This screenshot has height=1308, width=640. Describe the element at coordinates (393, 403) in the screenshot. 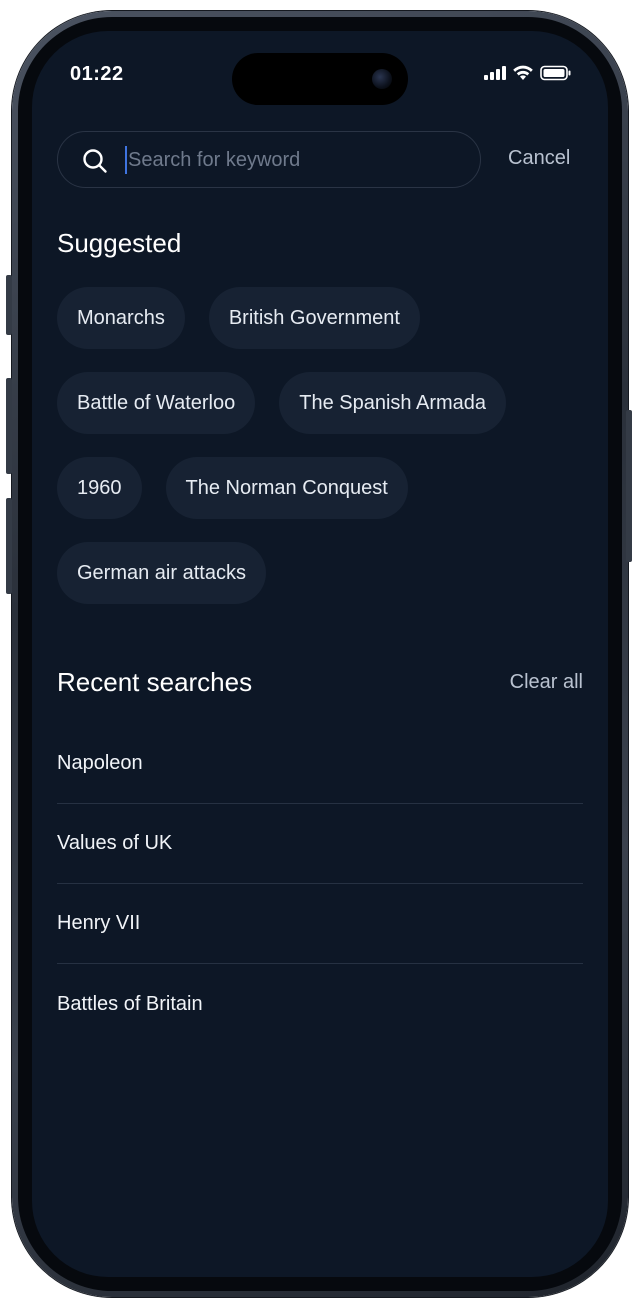

I see `suggestion-chip: The Spanish Armada` at that location.